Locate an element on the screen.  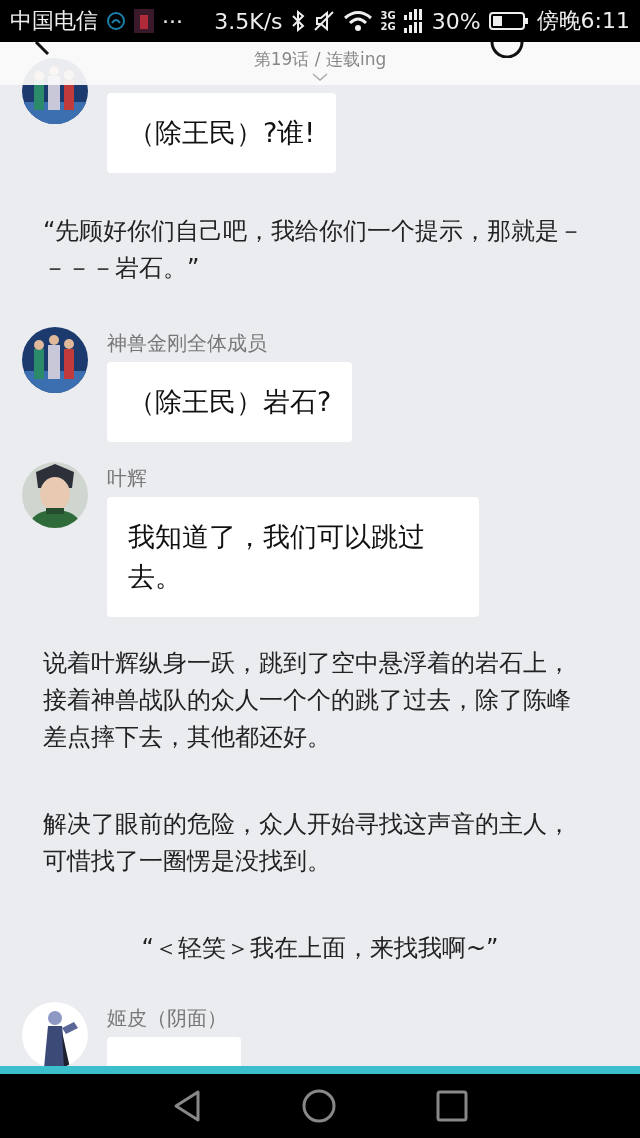
network-speed: 3.5K/s is located at coordinates (248, 21).